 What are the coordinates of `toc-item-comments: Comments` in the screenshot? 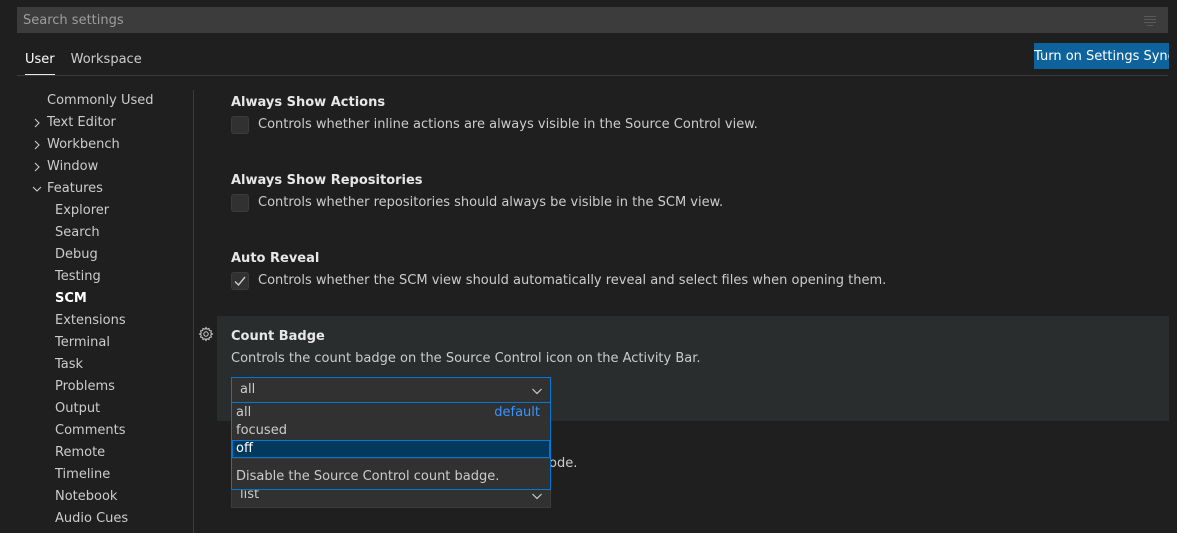 It's located at (96, 431).